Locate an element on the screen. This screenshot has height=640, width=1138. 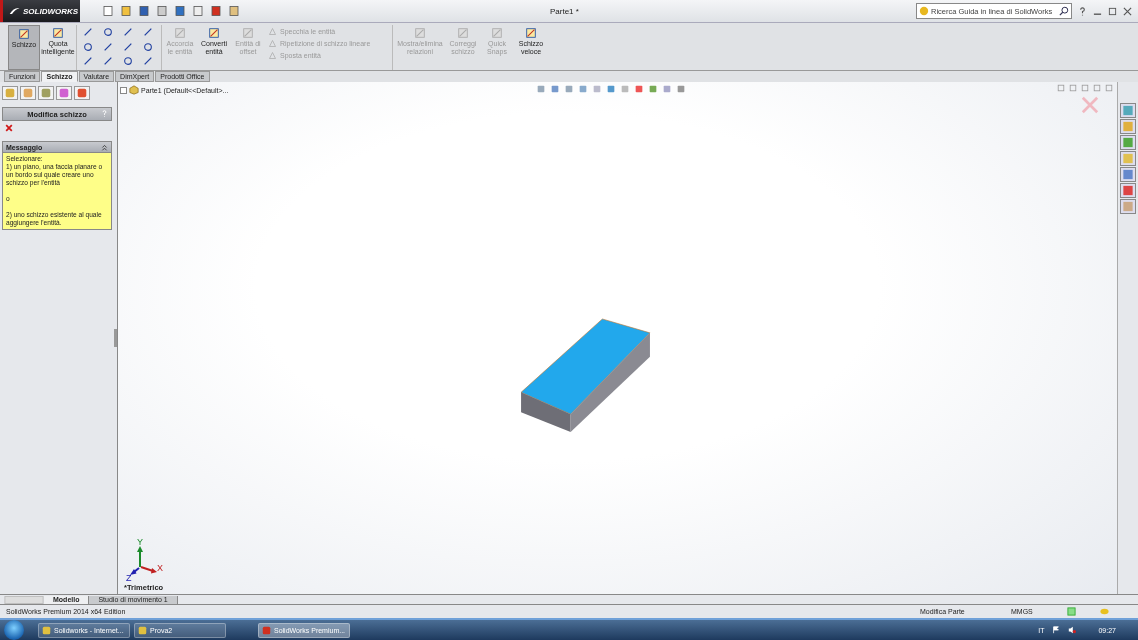
solidworks-logo: SOLIDWORKS is located at coordinates (40, 11).